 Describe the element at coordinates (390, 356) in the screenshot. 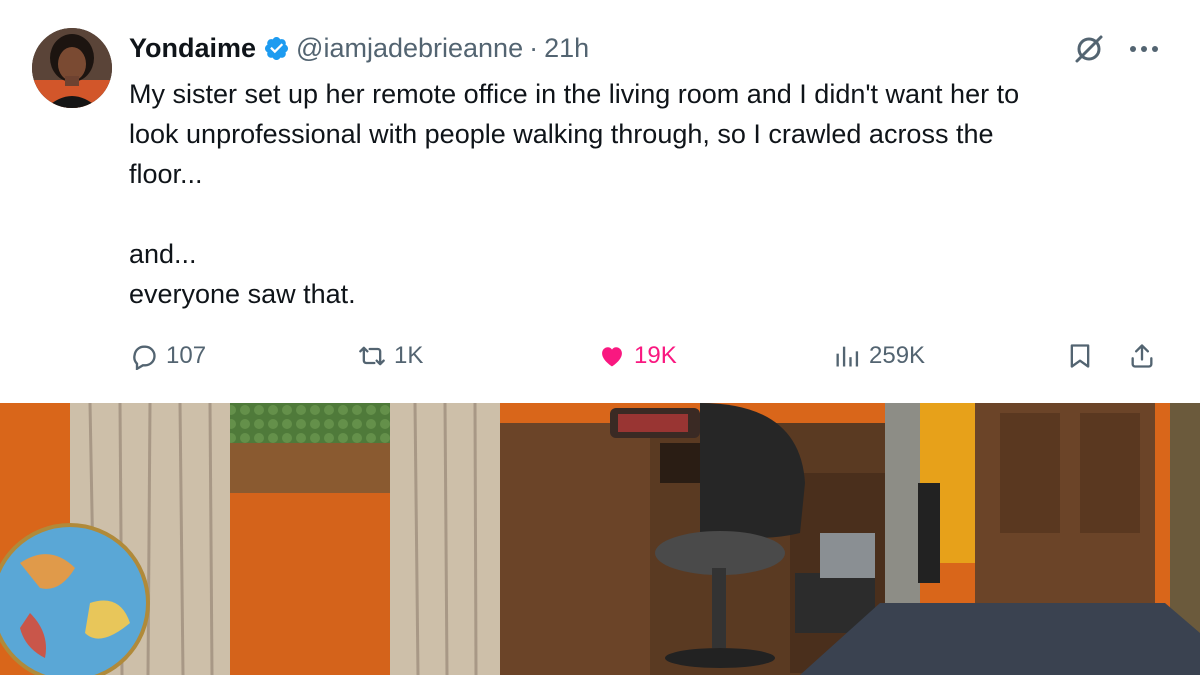

I see `repost-button: 1K` at that location.